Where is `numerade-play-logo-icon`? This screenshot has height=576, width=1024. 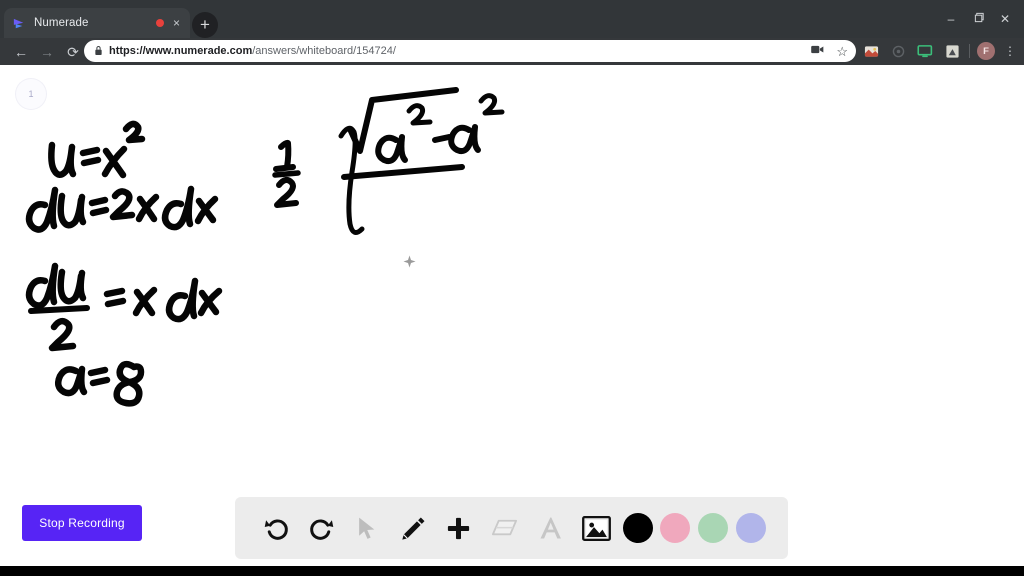 numerade-play-logo-icon is located at coordinates (19, 23).